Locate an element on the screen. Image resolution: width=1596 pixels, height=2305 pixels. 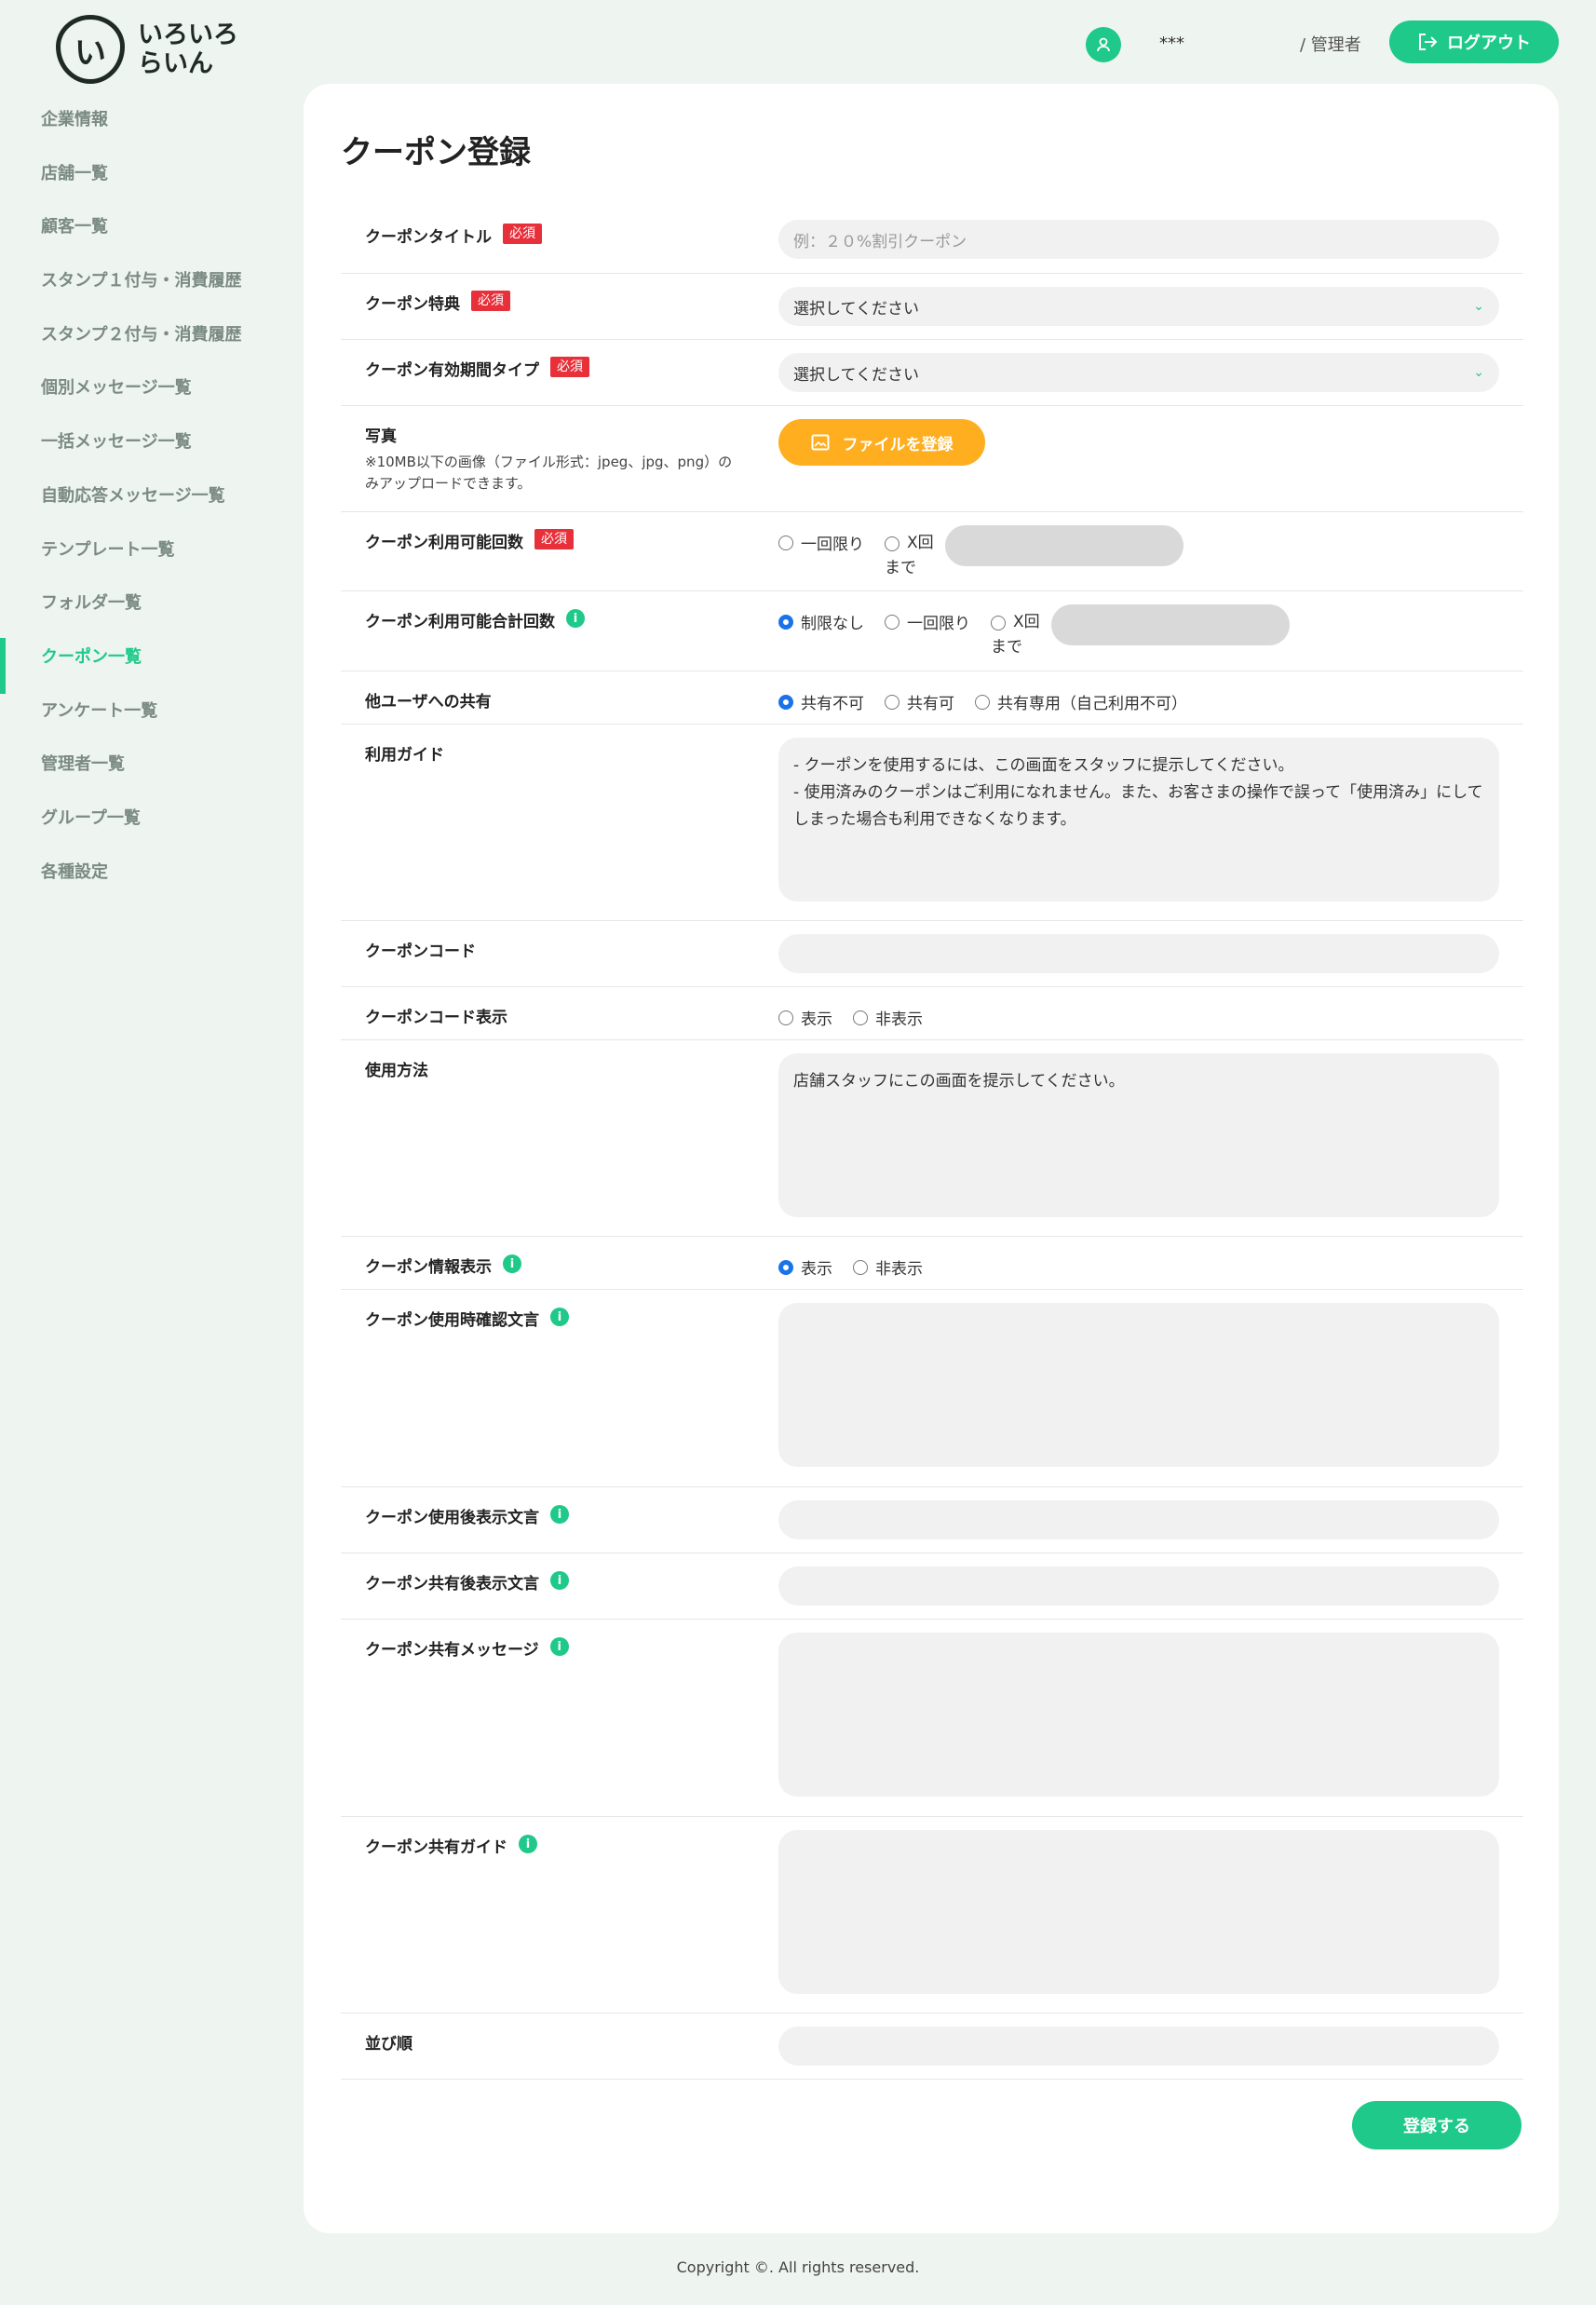
code-display-hide-radio: 非表示 is located at coordinates (888, 1017).